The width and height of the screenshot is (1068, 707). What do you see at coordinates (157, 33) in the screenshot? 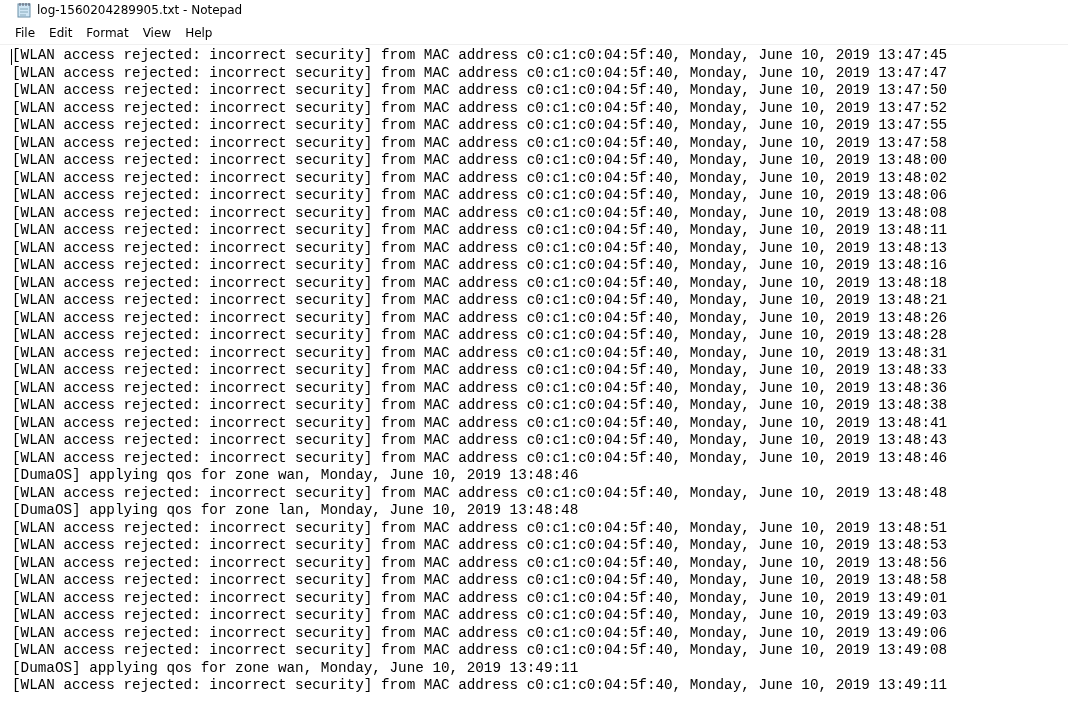
I see `menu-item: View` at bounding box center [157, 33].